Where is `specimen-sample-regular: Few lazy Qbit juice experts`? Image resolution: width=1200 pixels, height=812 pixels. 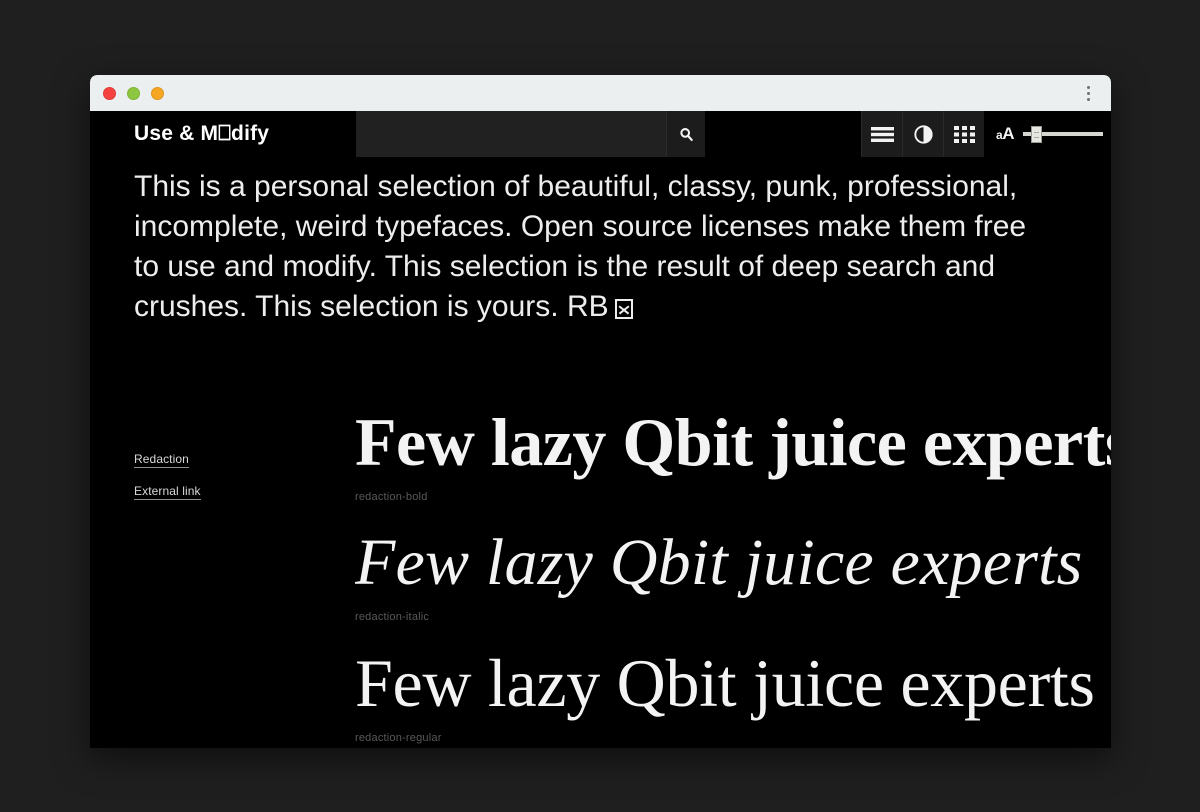 specimen-sample-regular: Few lazy Qbit juice experts is located at coordinates (725, 682).